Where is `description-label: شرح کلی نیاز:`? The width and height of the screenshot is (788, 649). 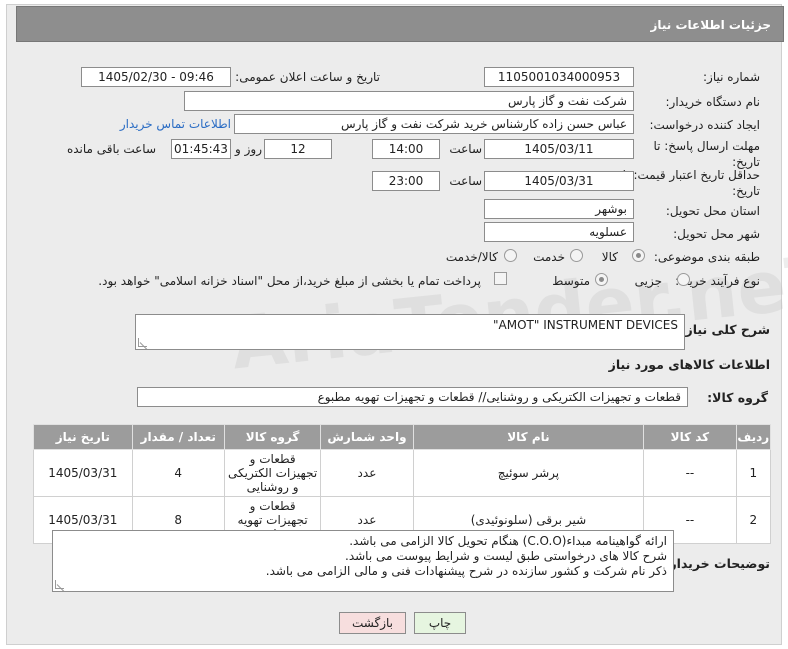
description-label: شرح کلی نیاز: is located at coordinates (725, 329).